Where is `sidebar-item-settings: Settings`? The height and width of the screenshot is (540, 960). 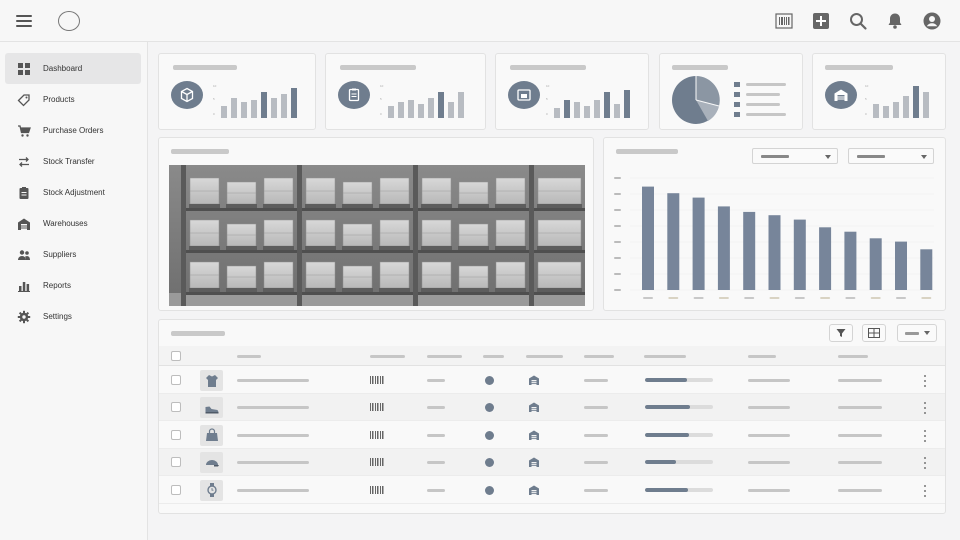 sidebar-item-settings: Settings is located at coordinates (73, 316).